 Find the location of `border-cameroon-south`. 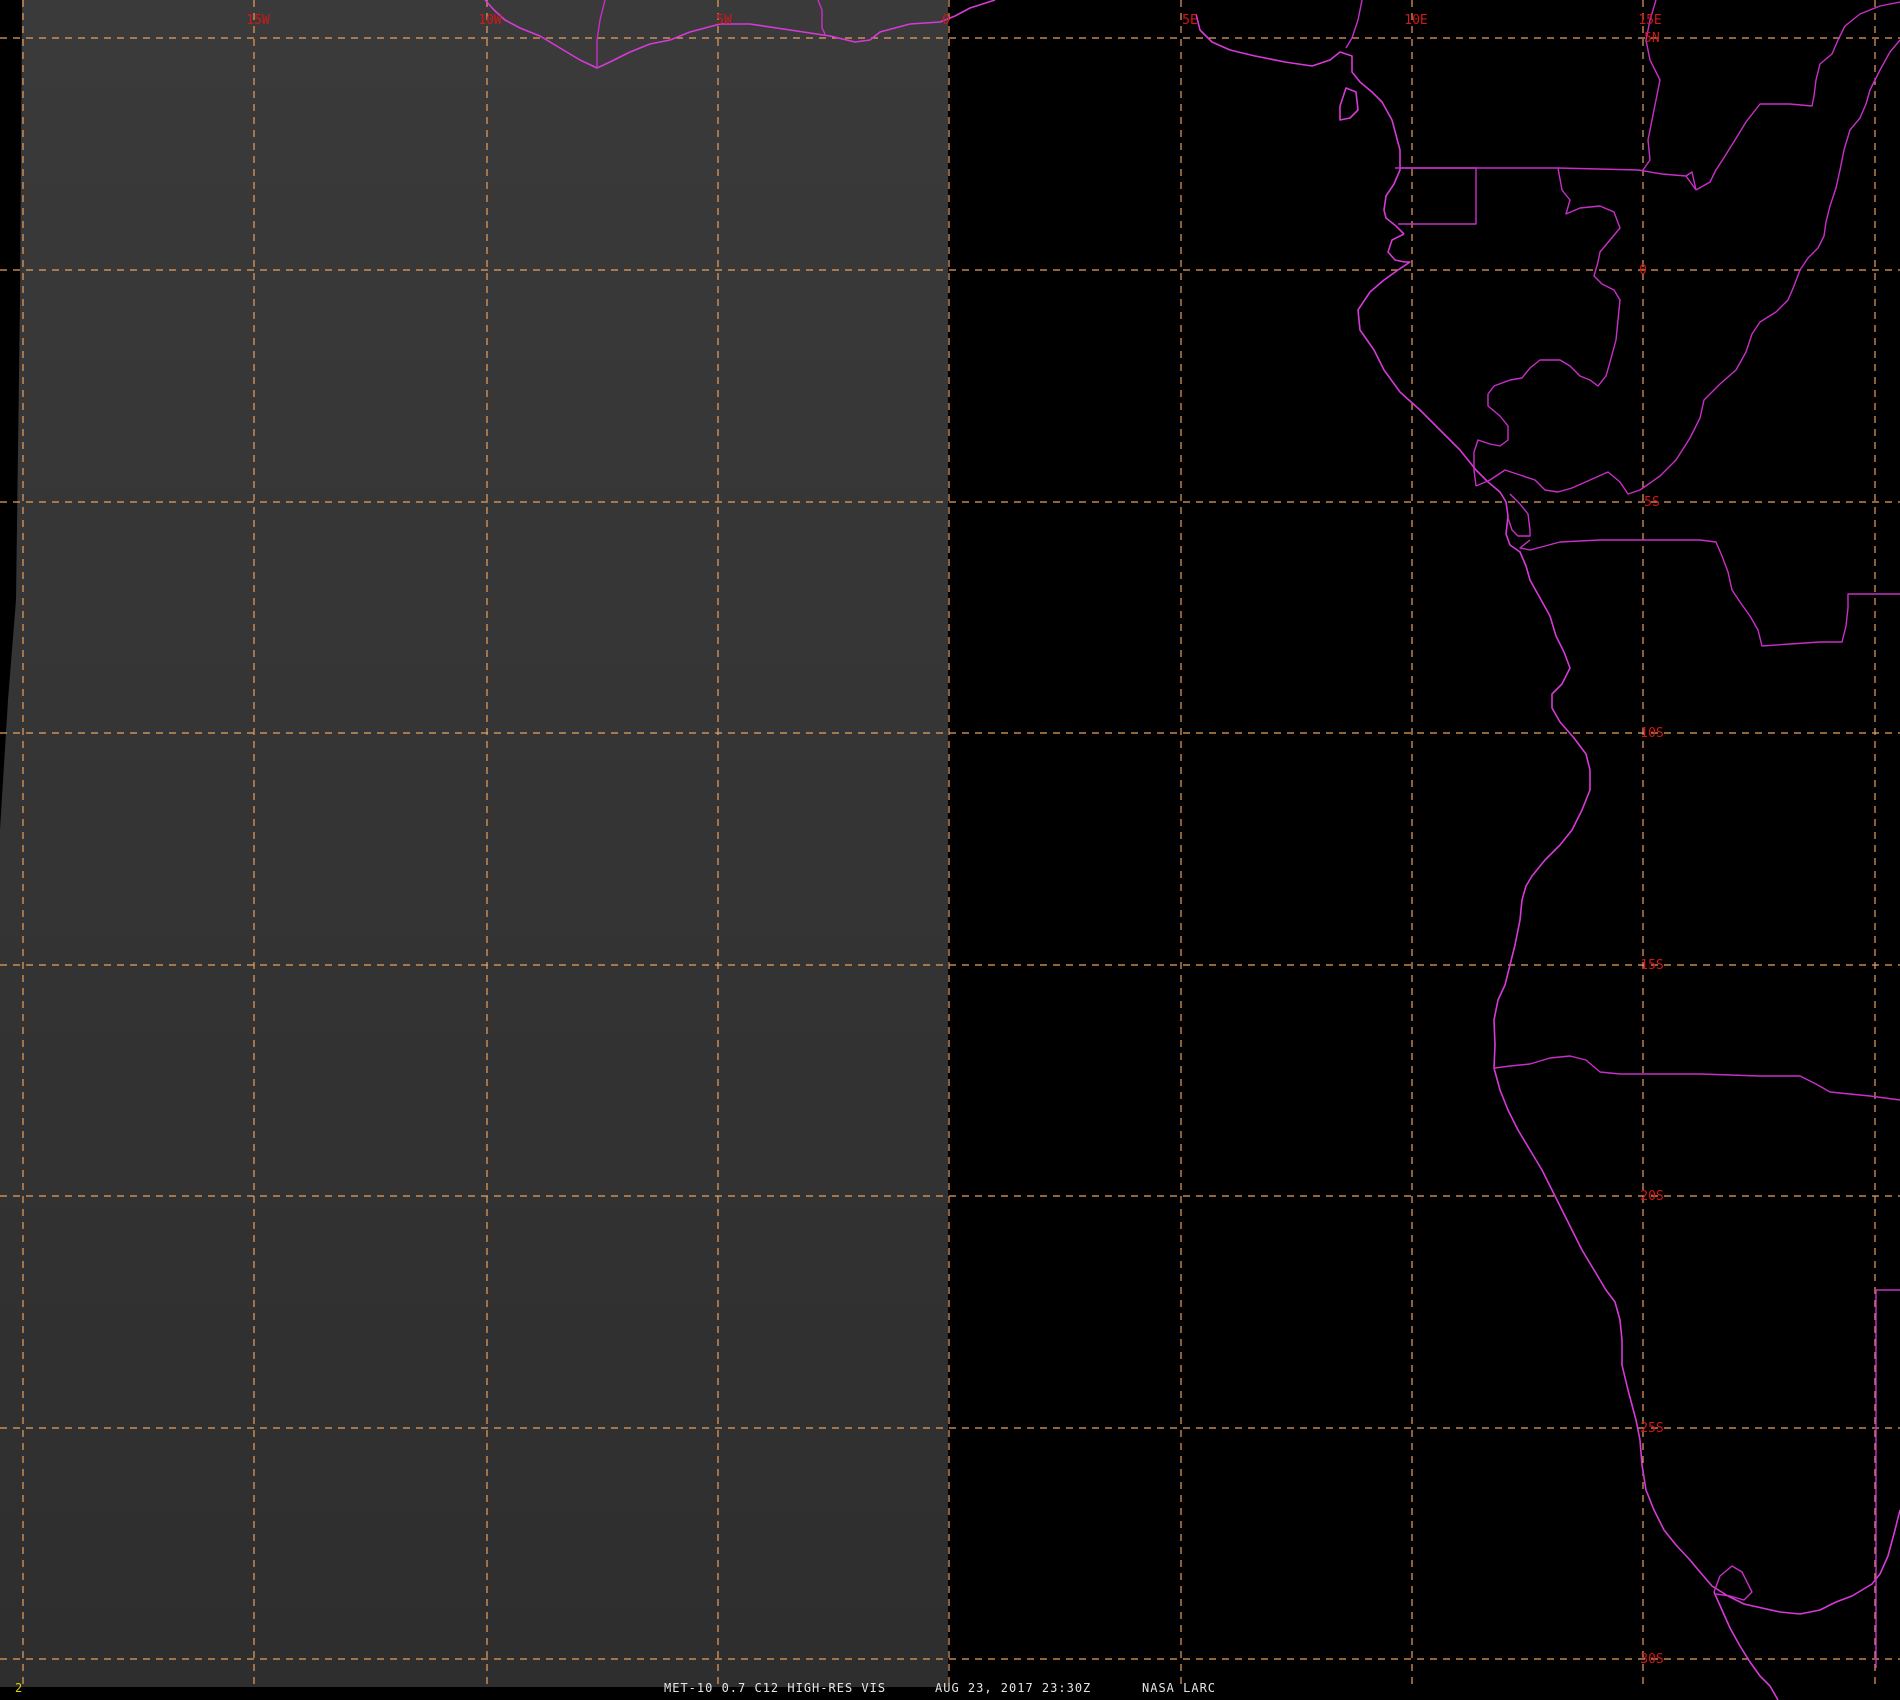

border-cameroon-south is located at coordinates (1548, 179).